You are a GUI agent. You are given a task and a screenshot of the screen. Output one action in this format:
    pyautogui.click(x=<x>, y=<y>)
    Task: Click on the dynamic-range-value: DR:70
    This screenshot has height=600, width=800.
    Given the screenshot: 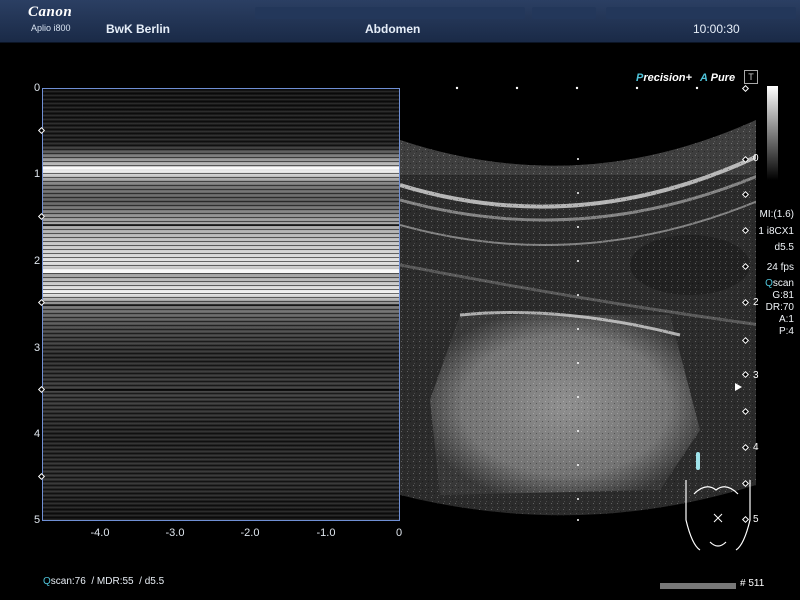 What is the action you would take?
    pyautogui.click(x=779, y=307)
    